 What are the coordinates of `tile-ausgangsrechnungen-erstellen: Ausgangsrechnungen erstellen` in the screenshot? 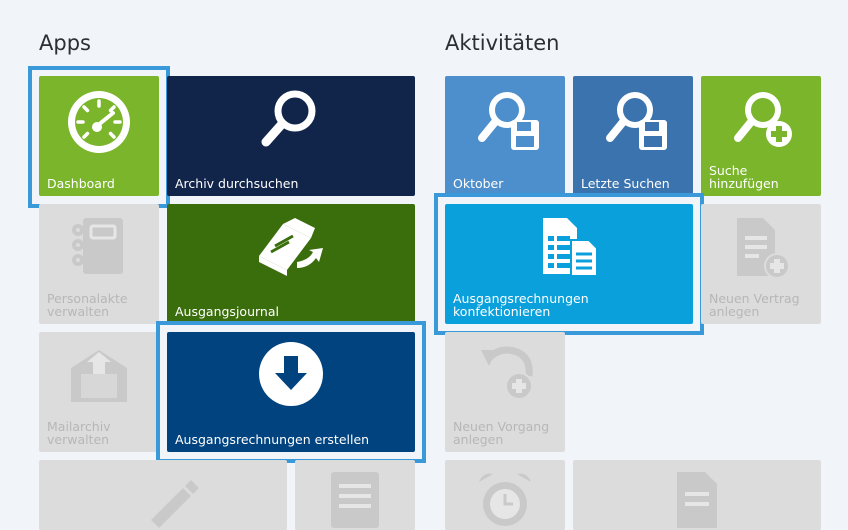 It's located at (291, 392).